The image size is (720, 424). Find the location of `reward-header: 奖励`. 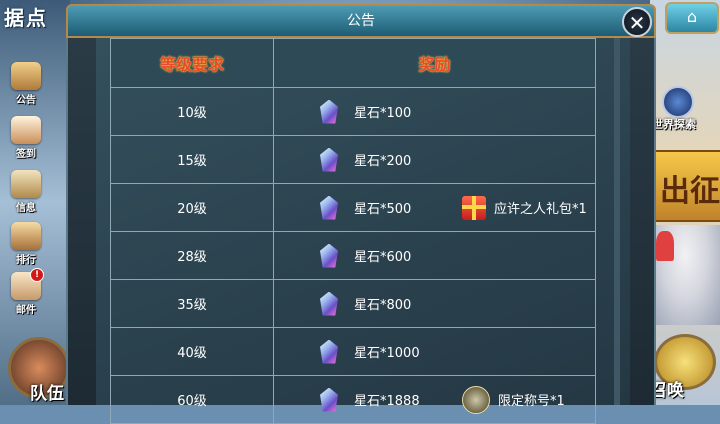

reward-header: 奖励 is located at coordinates (434, 63).